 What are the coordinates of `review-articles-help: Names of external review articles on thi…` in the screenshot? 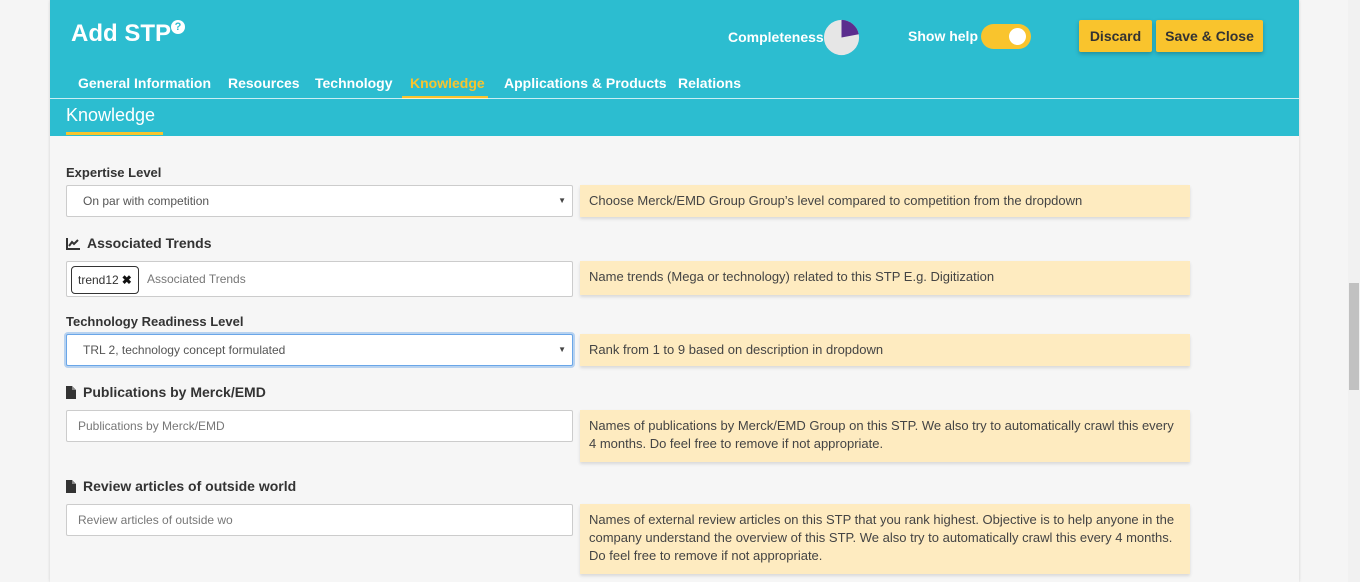 It's located at (885, 539).